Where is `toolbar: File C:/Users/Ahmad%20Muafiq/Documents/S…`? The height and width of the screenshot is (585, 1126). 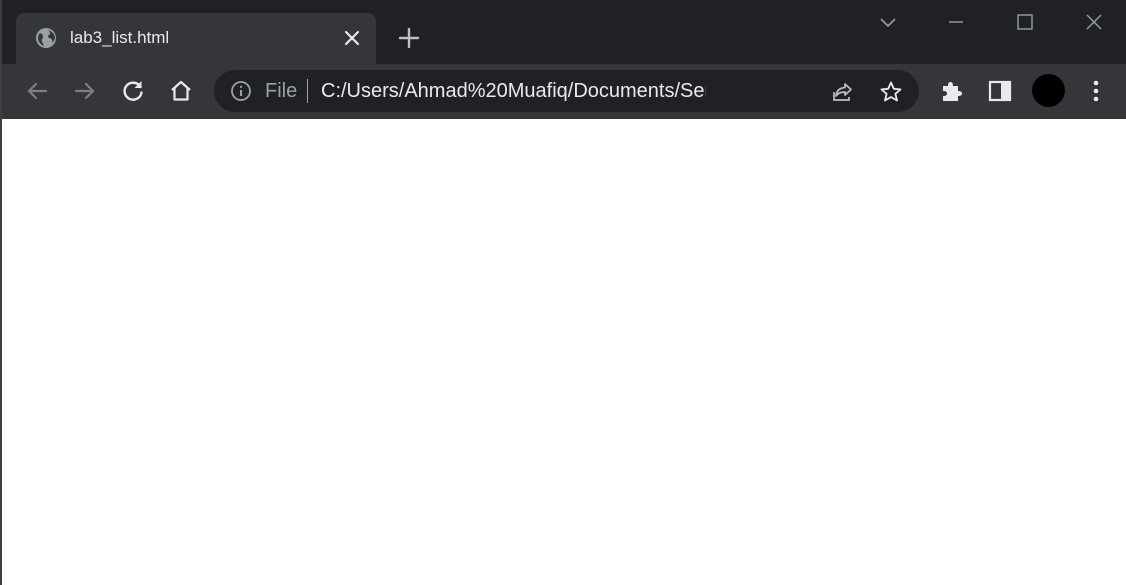
toolbar: File C:/Users/Ahmad%20Muafiq/Documents/S… is located at coordinates (564, 91).